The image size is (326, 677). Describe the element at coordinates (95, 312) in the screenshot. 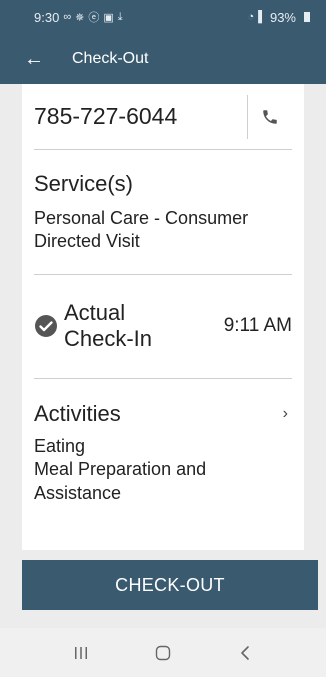

I see `check-in-label-line1: Actual` at that location.